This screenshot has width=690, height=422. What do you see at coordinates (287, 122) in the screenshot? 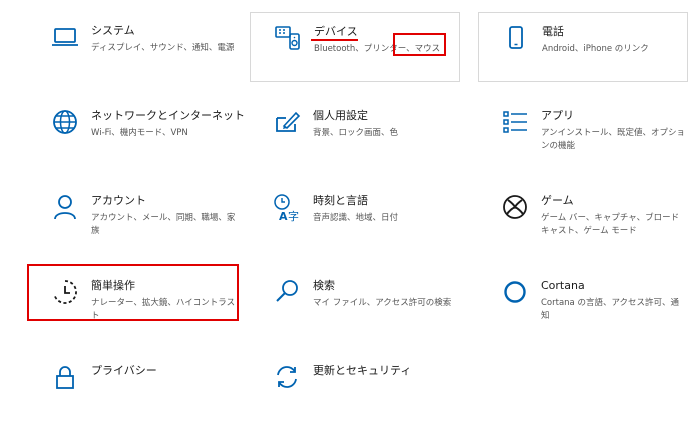
I see `personalization-icon` at bounding box center [287, 122].